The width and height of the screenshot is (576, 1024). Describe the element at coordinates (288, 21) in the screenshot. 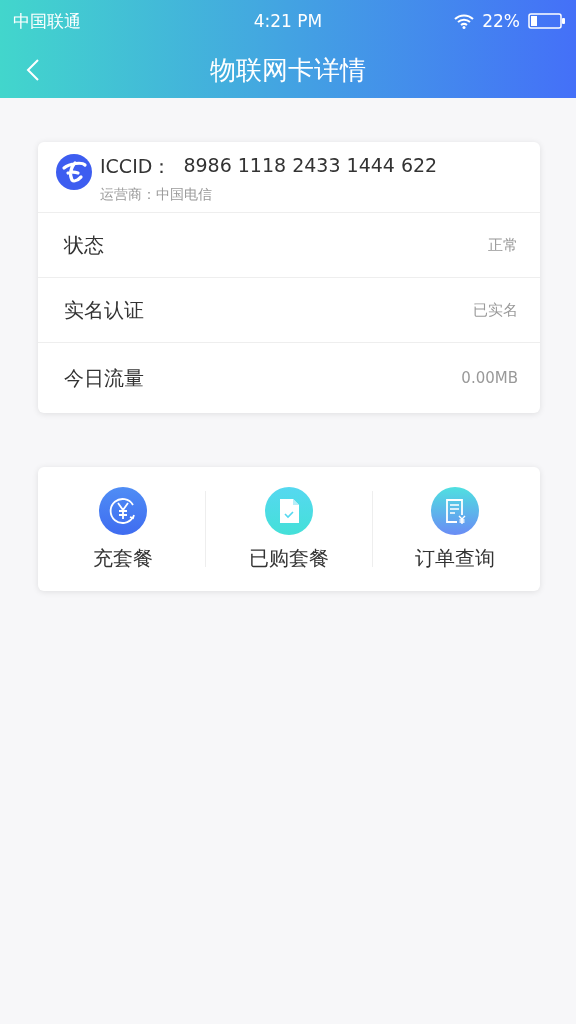

I see `status-time: 4:21 PM` at that location.